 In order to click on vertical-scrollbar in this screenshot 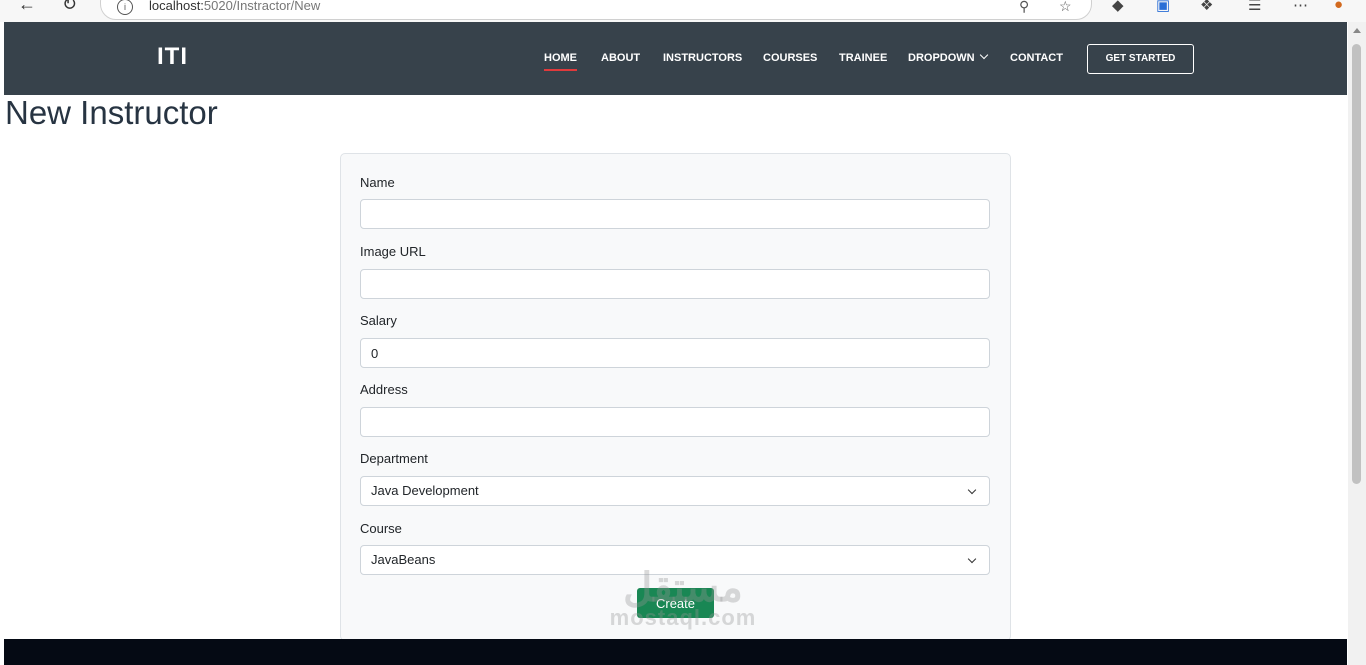, I will do `click(1357, 343)`.